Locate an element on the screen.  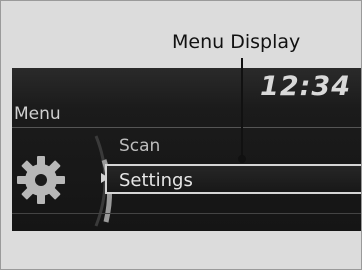
callout-leader is located at coordinates (242, 110).